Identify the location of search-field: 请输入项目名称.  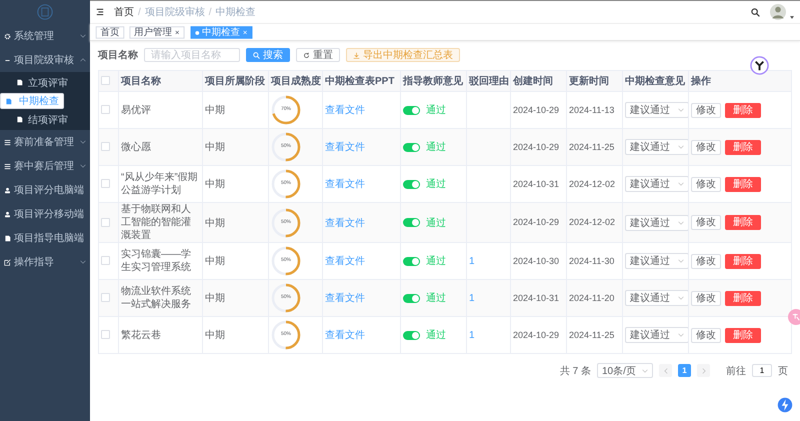
(192, 55).